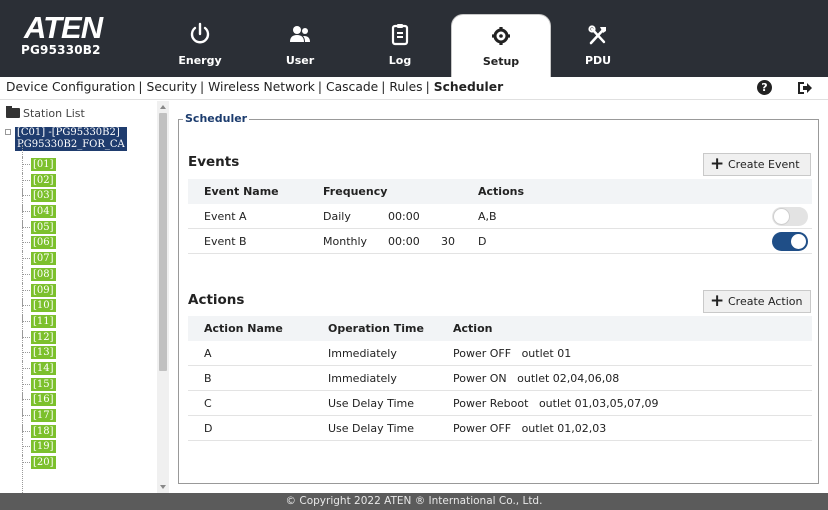 The width and height of the screenshot is (828, 510). What do you see at coordinates (43, 447) in the screenshot?
I see `outlet-label: [19]` at bounding box center [43, 447].